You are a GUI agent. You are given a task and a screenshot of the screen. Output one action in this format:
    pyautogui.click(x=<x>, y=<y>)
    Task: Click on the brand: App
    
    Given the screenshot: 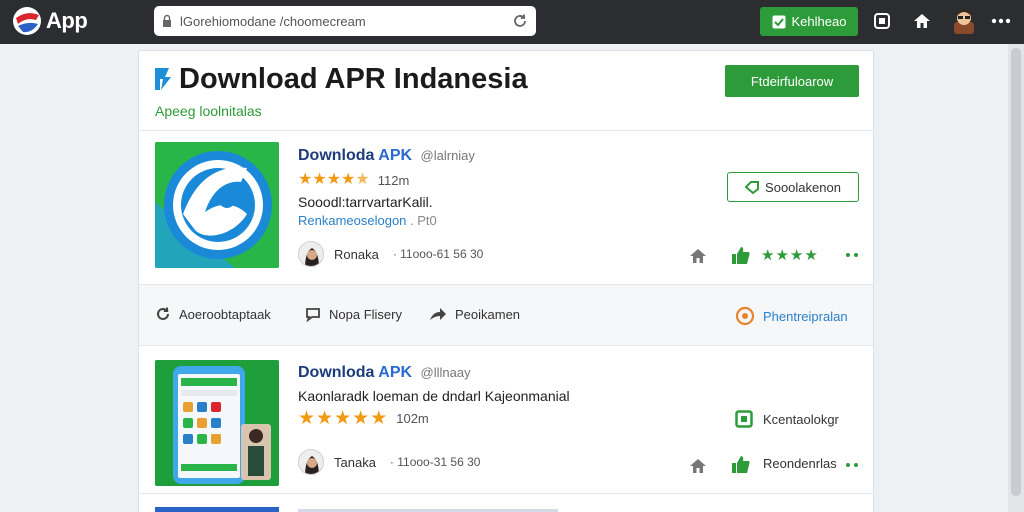 What is the action you would take?
    pyautogui.click(x=50, y=21)
    